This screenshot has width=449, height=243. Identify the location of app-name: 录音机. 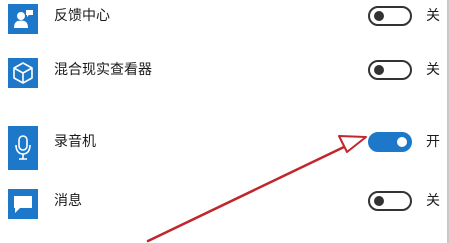
(75, 142).